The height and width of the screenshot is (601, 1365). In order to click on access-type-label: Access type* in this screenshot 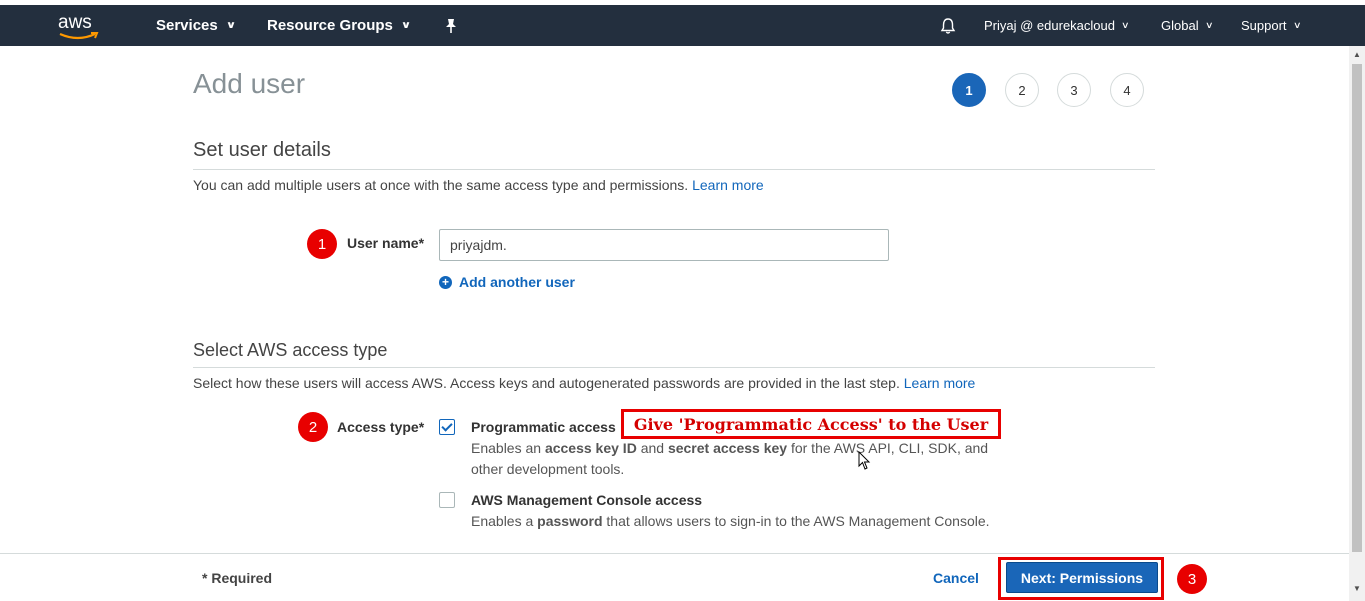, I will do `click(381, 427)`.